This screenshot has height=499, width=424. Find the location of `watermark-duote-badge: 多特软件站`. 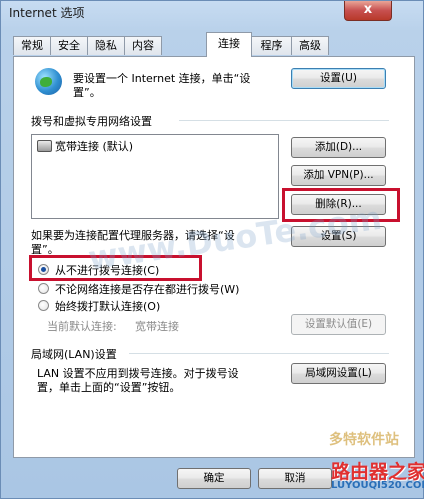

watermark-duote-badge: 多特软件站 is located at coordinates (364, 440).